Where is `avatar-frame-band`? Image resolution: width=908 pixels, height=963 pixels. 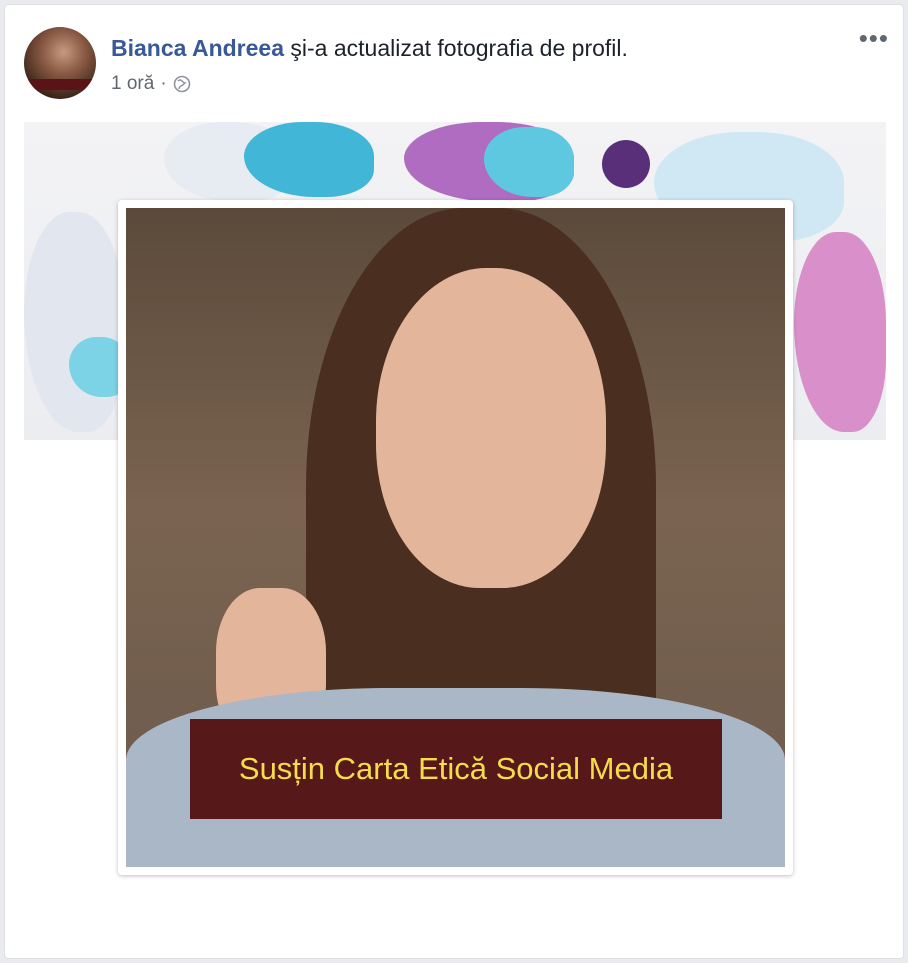 avatar-frame-band is located at coordinates (60, 84).